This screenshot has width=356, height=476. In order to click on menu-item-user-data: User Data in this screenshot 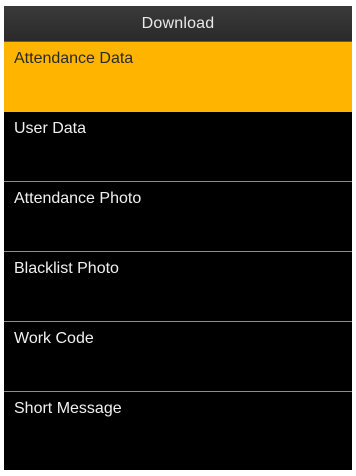, I will do `click(178, 147)`.